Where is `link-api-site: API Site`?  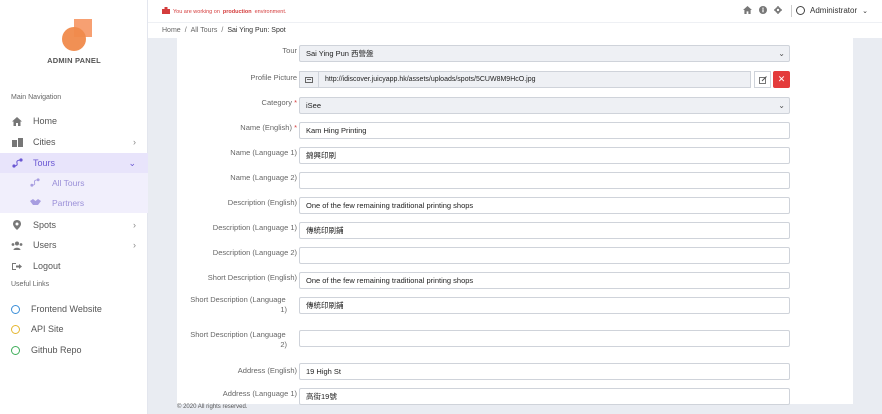
link-api-site: API Site is located at coordinates (74, 329).